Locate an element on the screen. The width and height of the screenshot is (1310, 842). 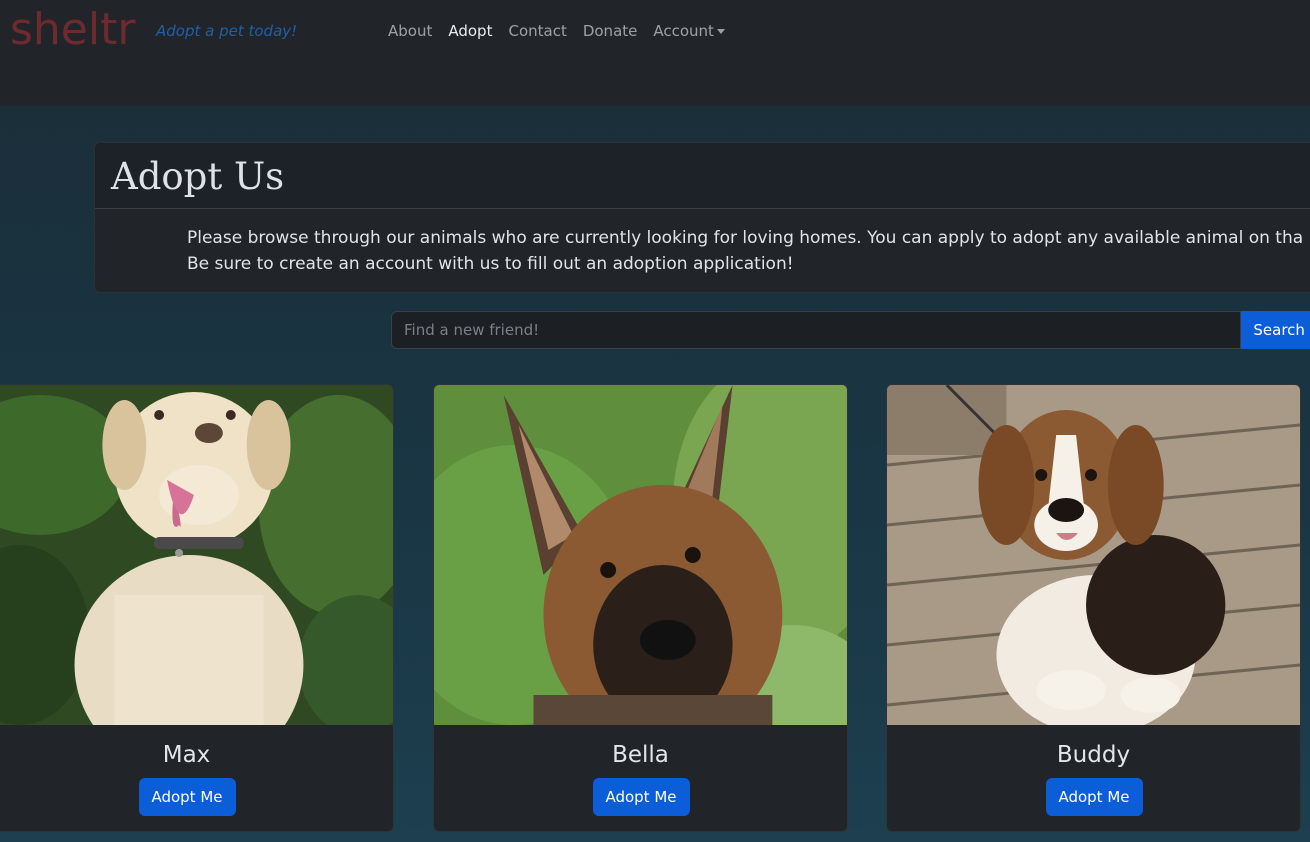
nav-item-donate: Donate is located at coordinates (610, 31).